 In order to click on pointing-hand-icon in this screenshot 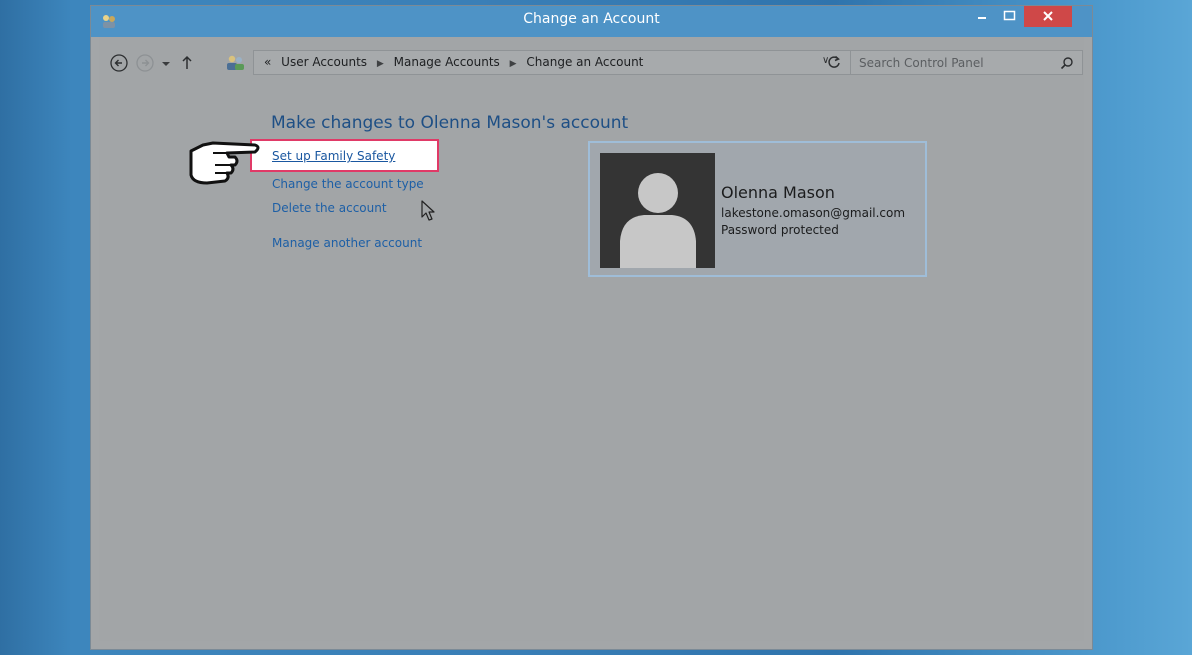, I will do `click(224, 163)`.